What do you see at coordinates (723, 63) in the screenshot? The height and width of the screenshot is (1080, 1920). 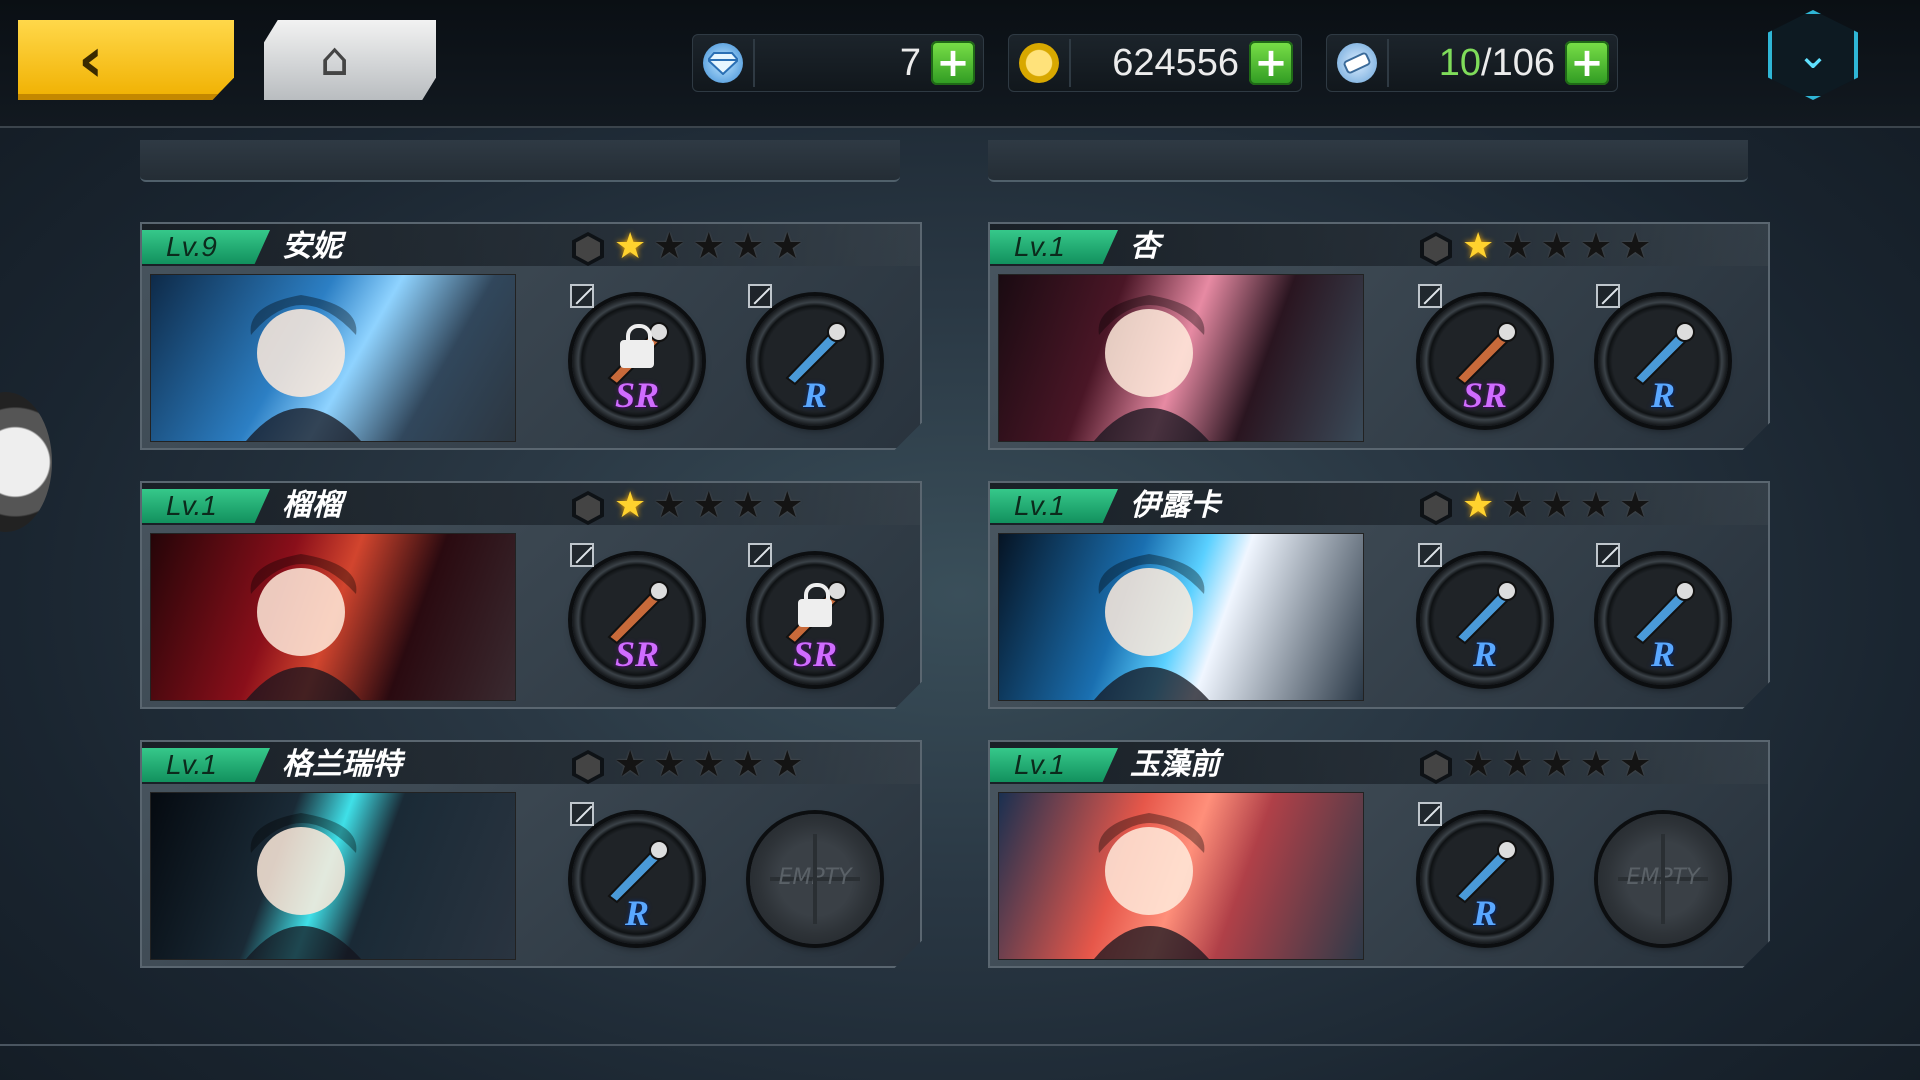 I see `gem-icon` at bounding box center [723, 63].